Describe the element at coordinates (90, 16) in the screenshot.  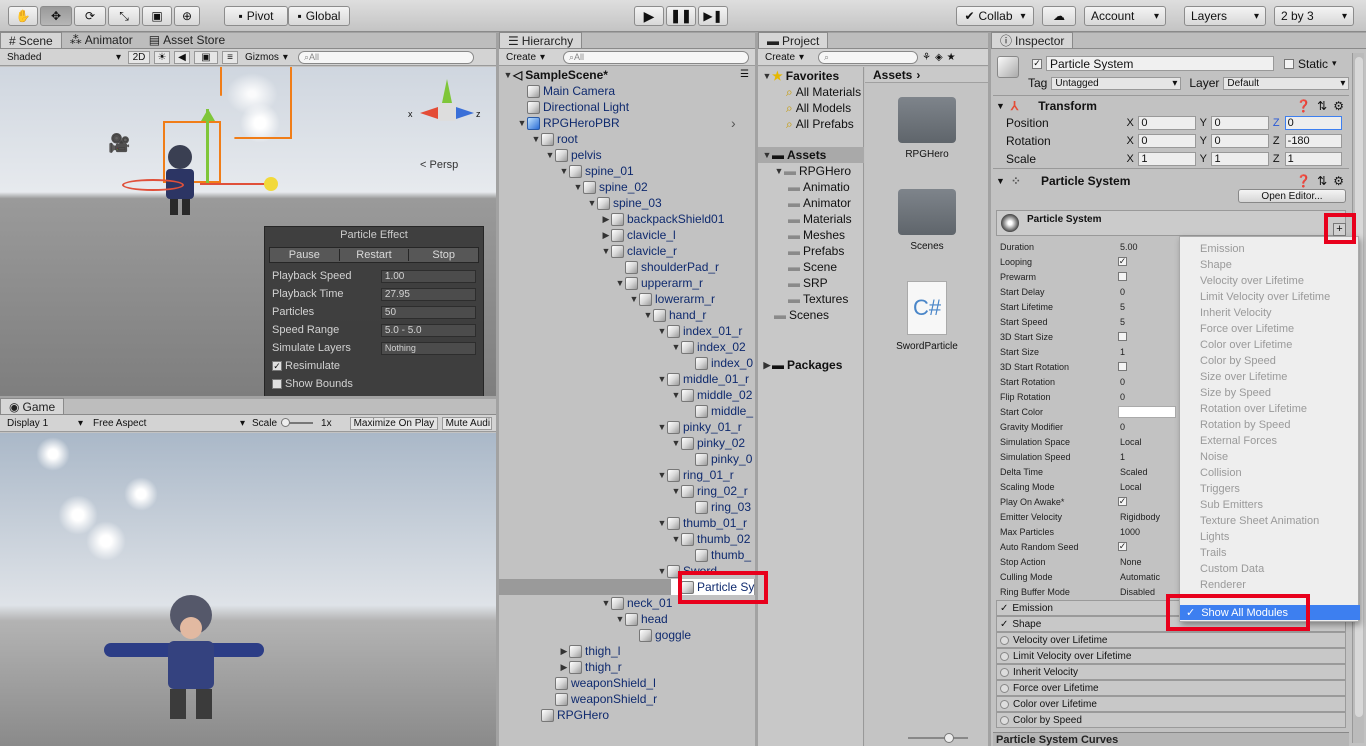
I see `rotate-tool-button: ⟳` at that location.